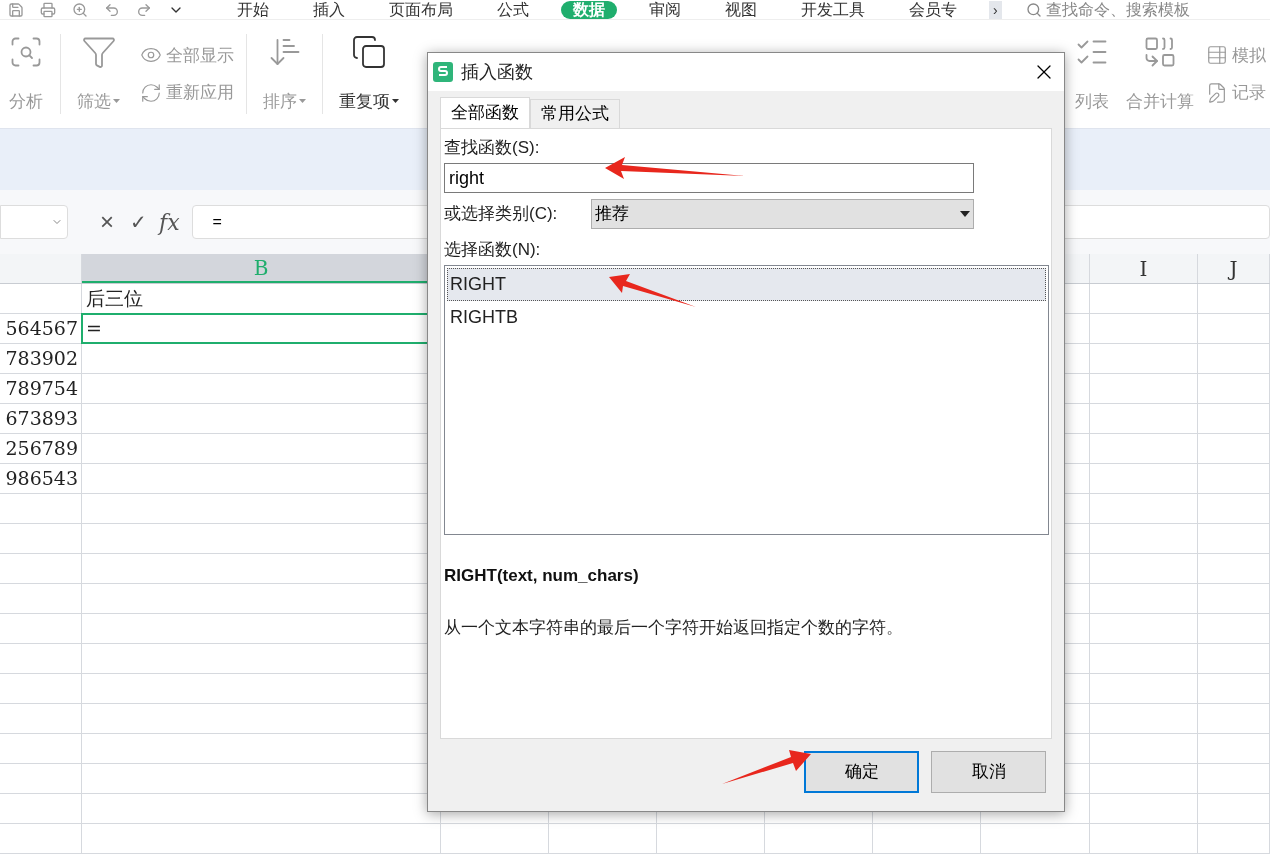 Image resolution: width=1270 pixels, height=855 pixels. I want to click on menu-tab: 开始, so click(253, 9).